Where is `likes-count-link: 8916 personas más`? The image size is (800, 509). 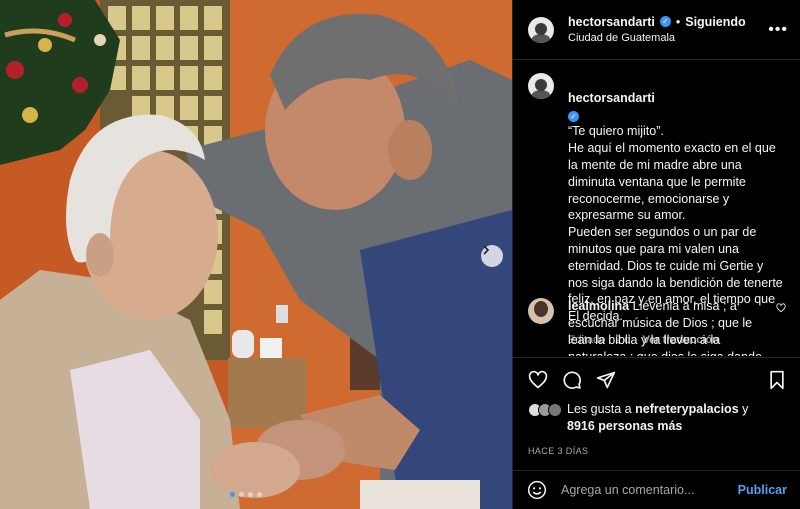 likes-count-link: 8916 personas más is located at coordinates (624, 426).